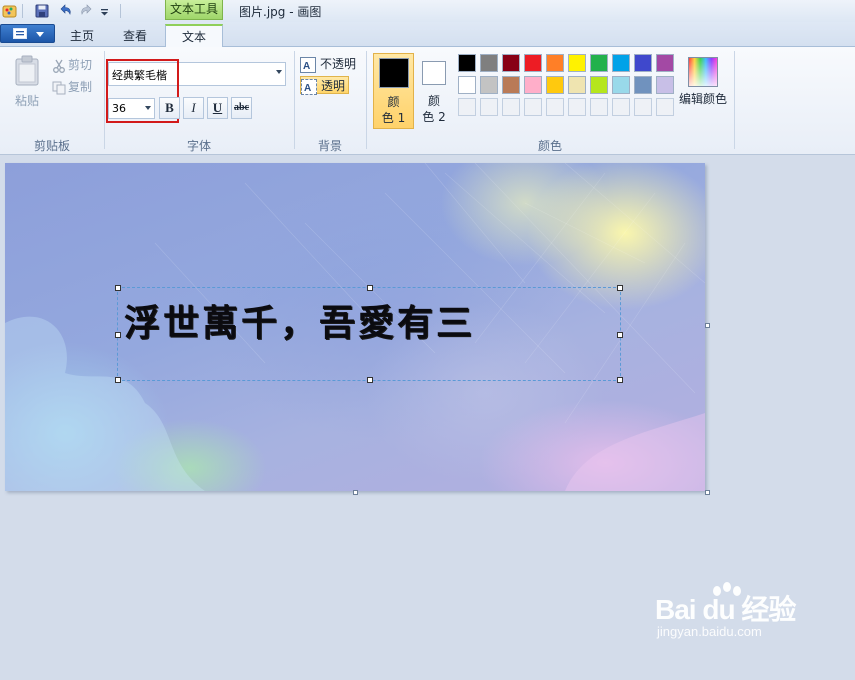  Describe the element at coordinates (325, 85) in the screenshot. I see `transparent-option: A 透明` at that location.